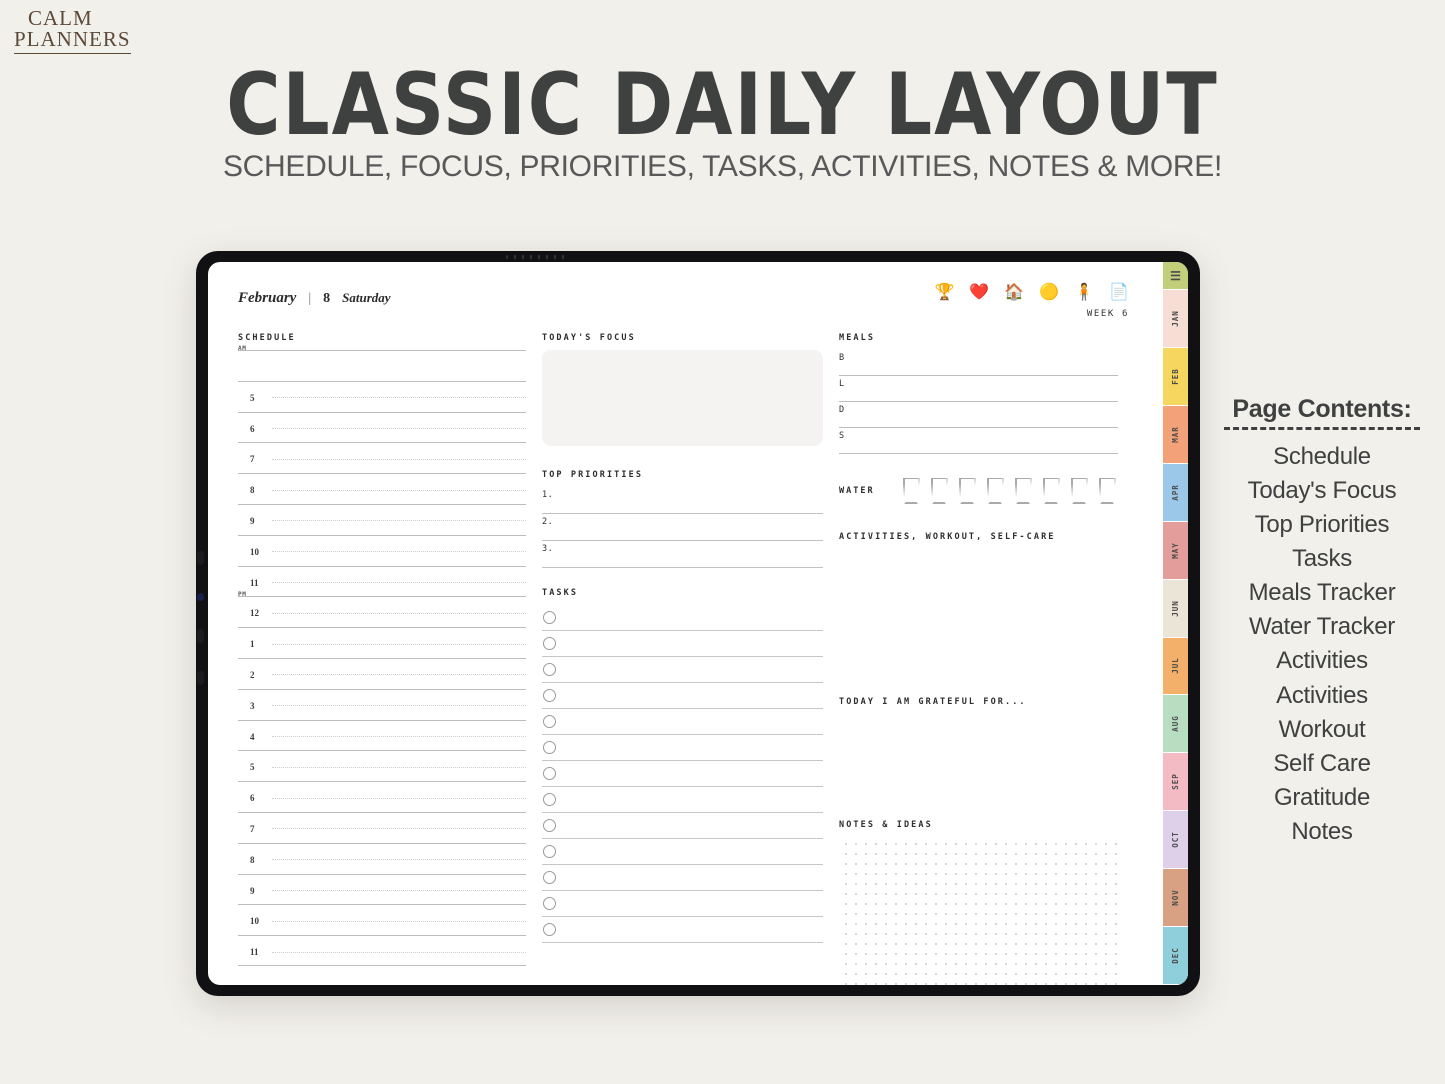 This screenshot has height=1084, width=1445. What do you see at coordinates (978, 363) in the screenshot?
I see `meal-row-b: B` at bounding box center [978, 363].